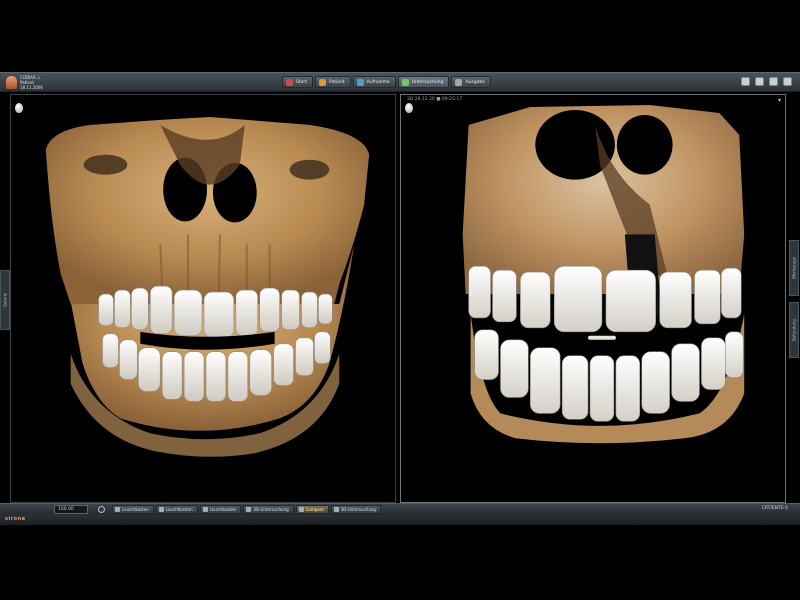 The width and height of the screenshot is (800, 600). What do you see at coordinates (133, 509) in the screenshot?
I see `task-leuchtkasten-1: Leuchtkasten` at bounding box center [133, 509].